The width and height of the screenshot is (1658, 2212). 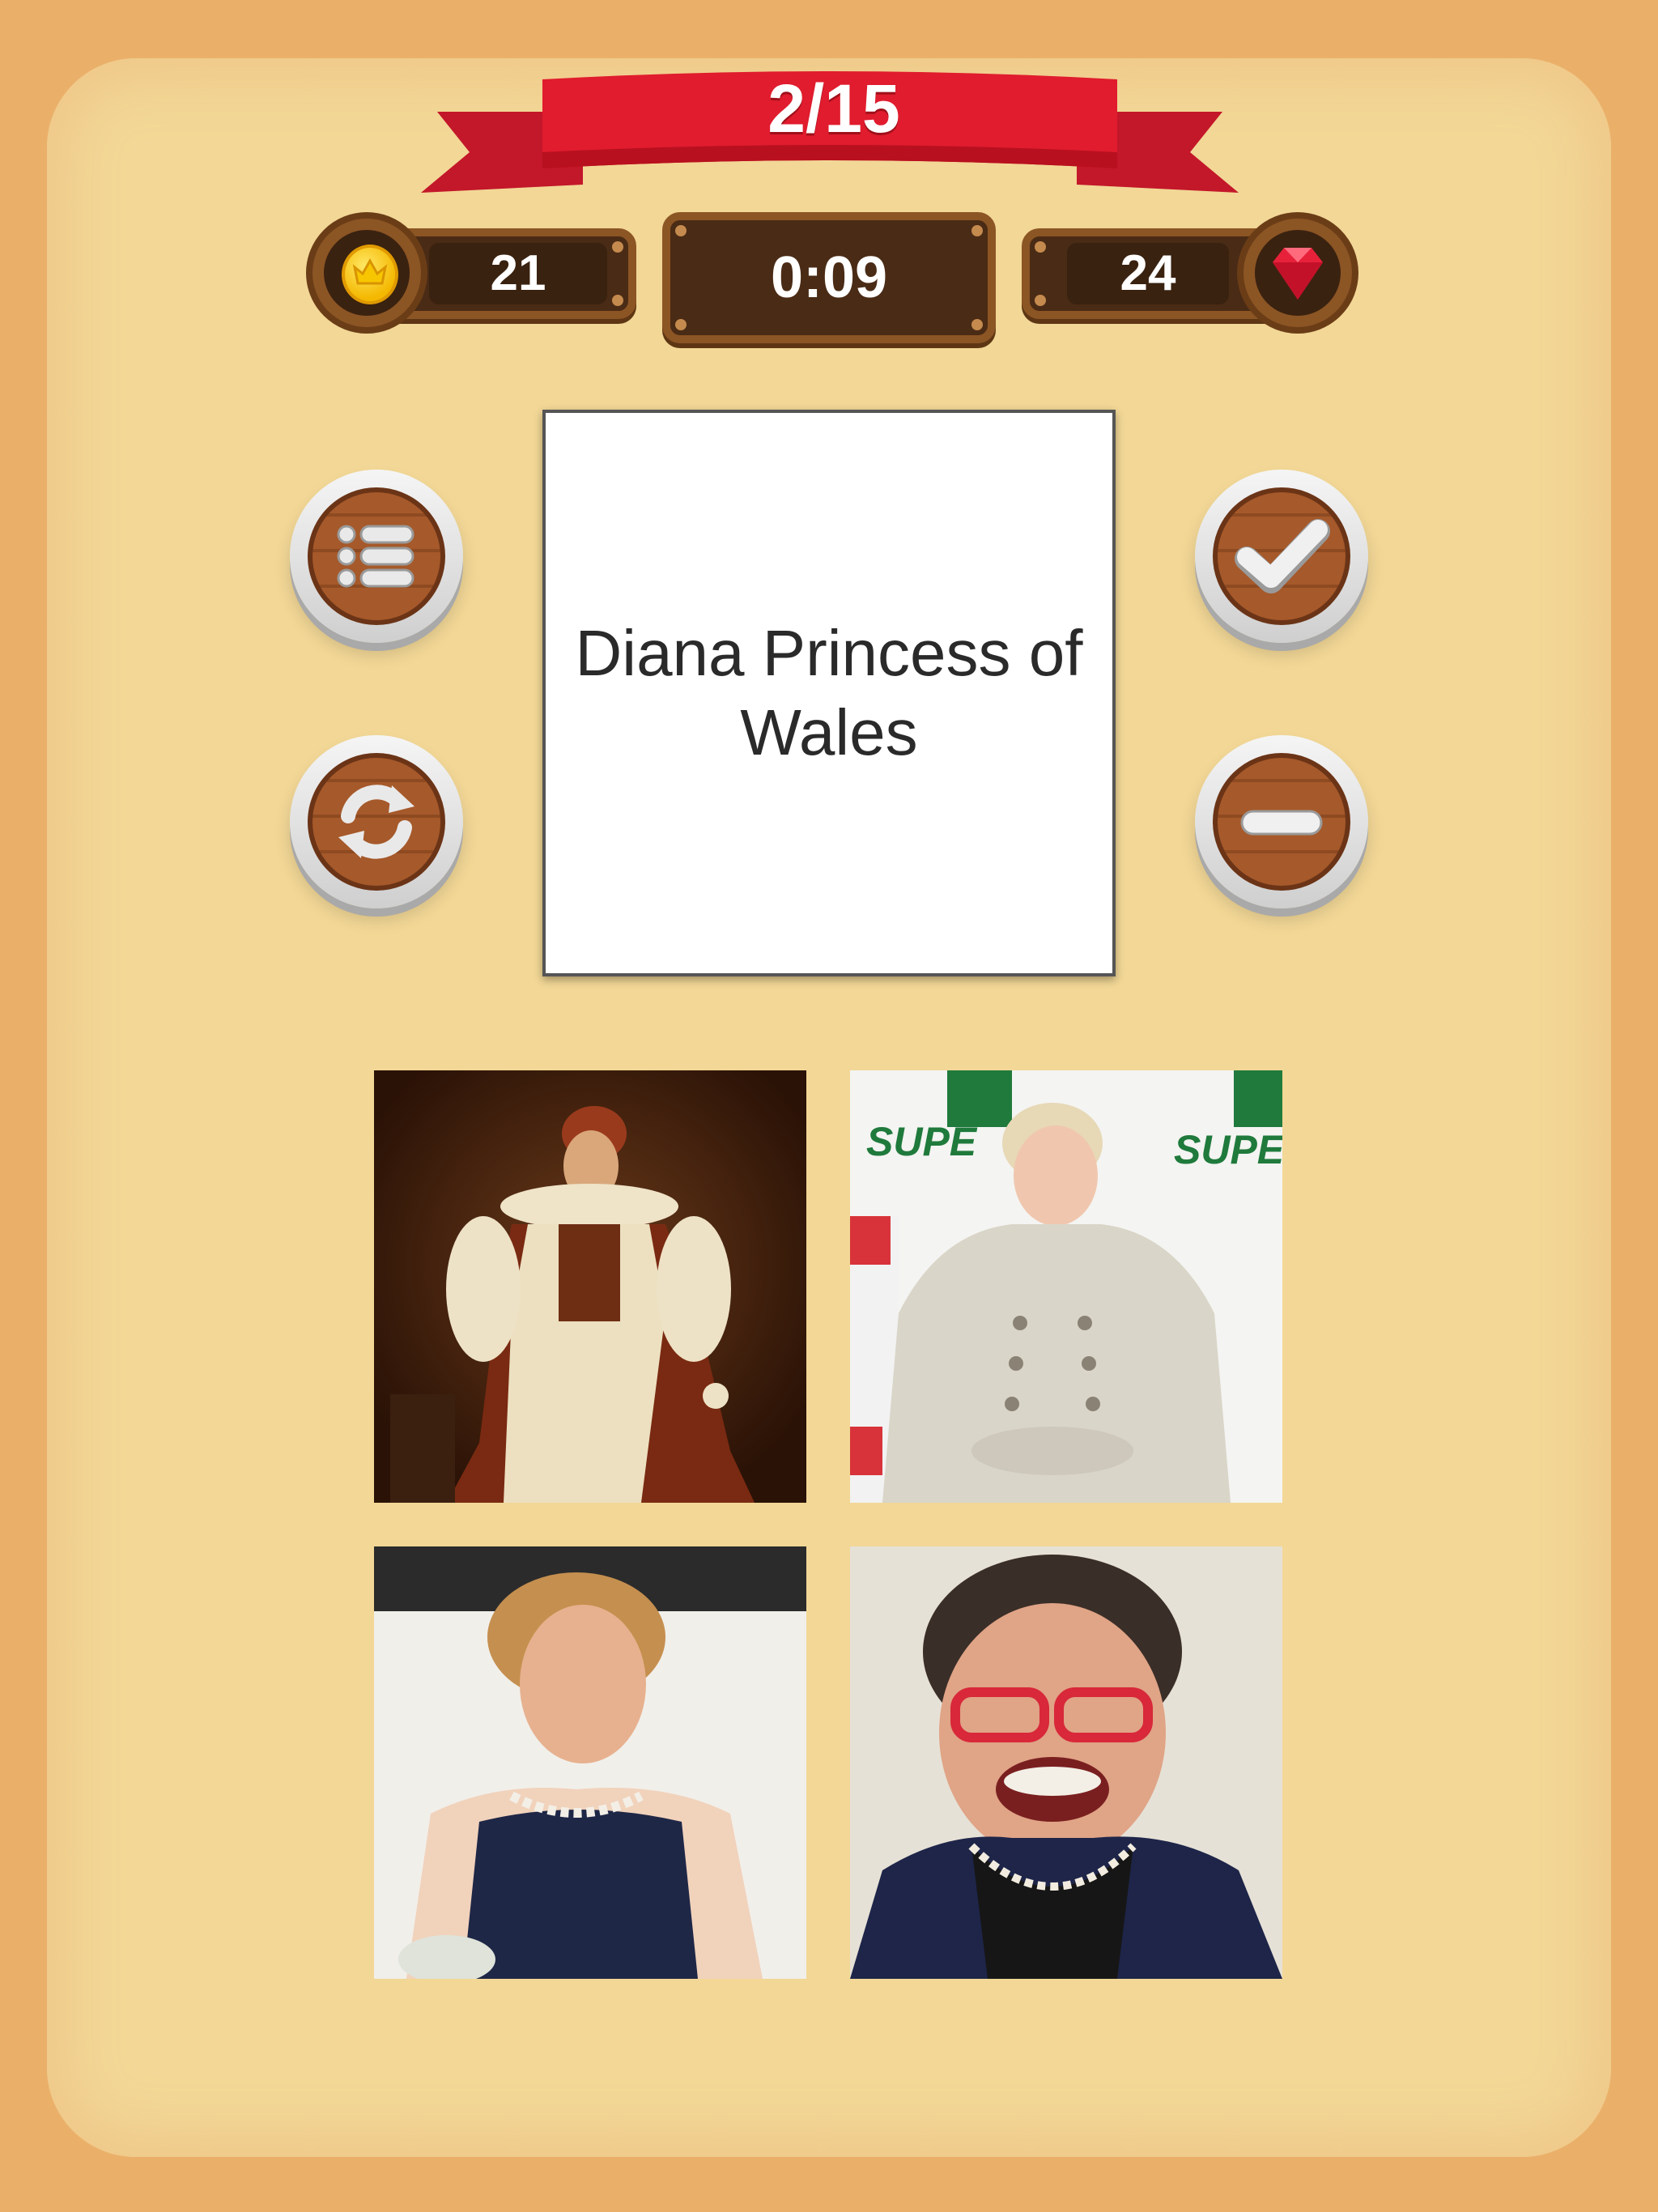 I want to click on minus-button, so click(x=1281, y=822).